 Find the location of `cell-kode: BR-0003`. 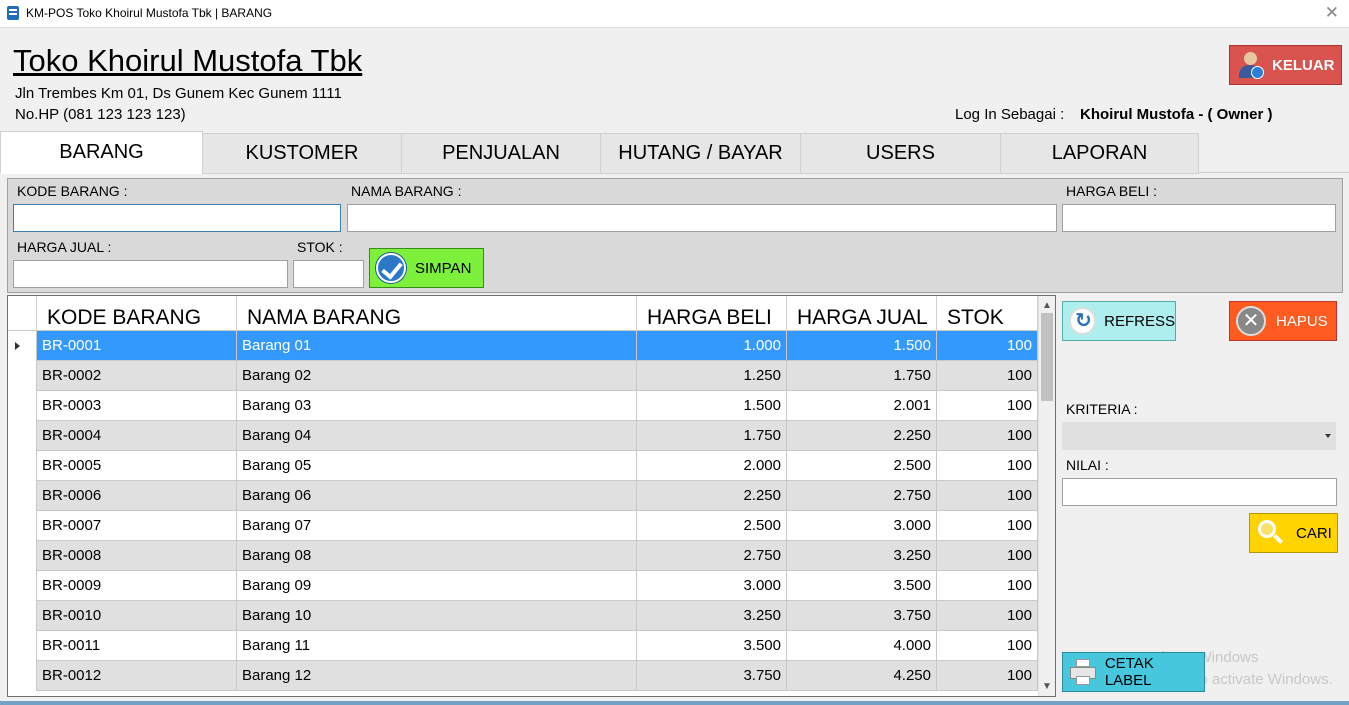

cell-kode: BR-0003 is located at coordinates (137, 406).